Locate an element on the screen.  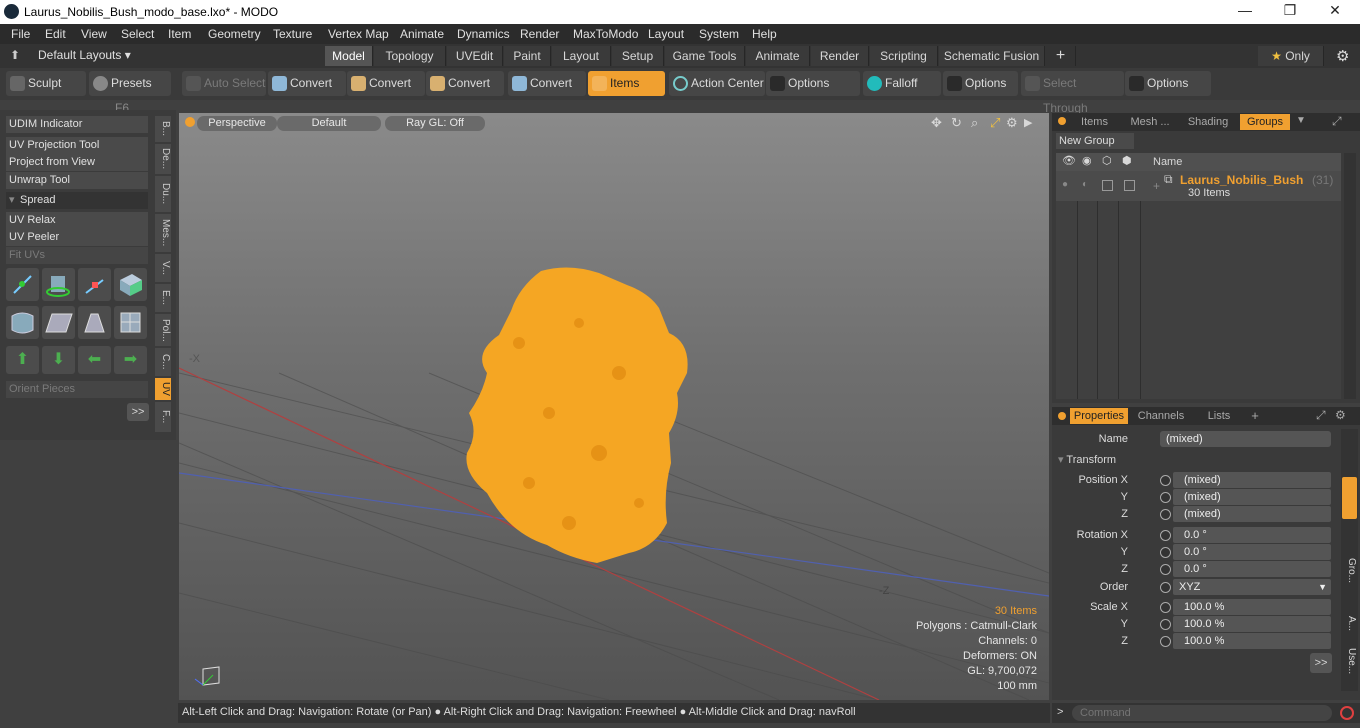
tab-schematic-fusion: Schematic Fusion is located at coordinates (992, 56).